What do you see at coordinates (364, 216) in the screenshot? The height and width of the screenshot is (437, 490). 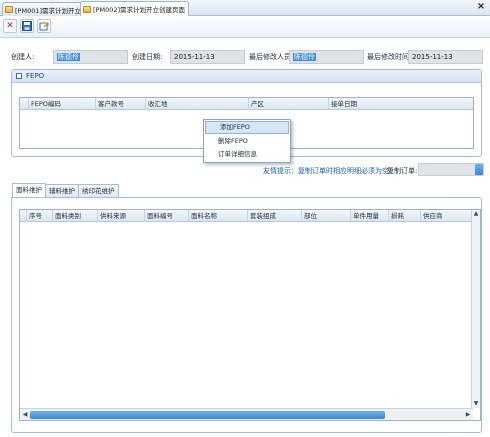 I see `detail-column: 单件用量` at bounding box center [364, 216].